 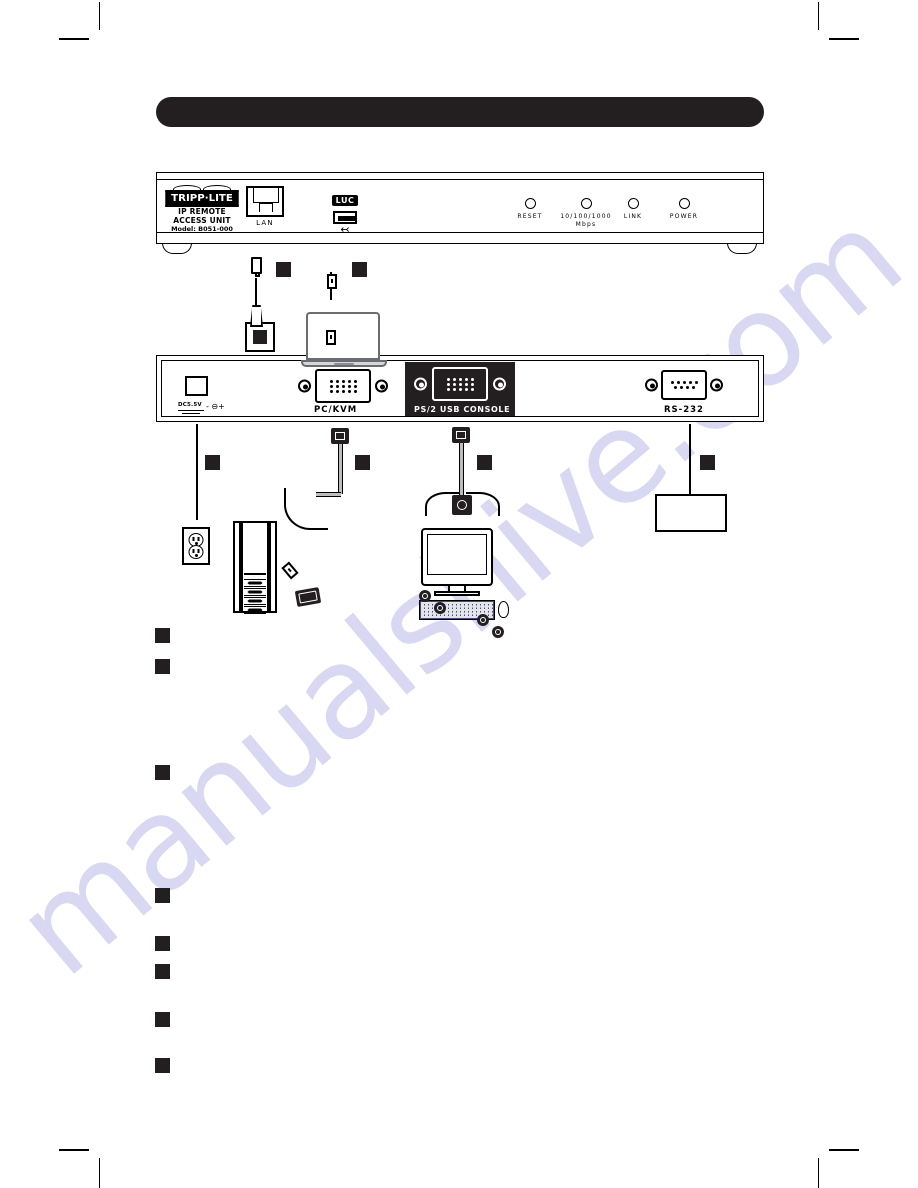 I want to click on console-connector, so click(x=460, y=384).